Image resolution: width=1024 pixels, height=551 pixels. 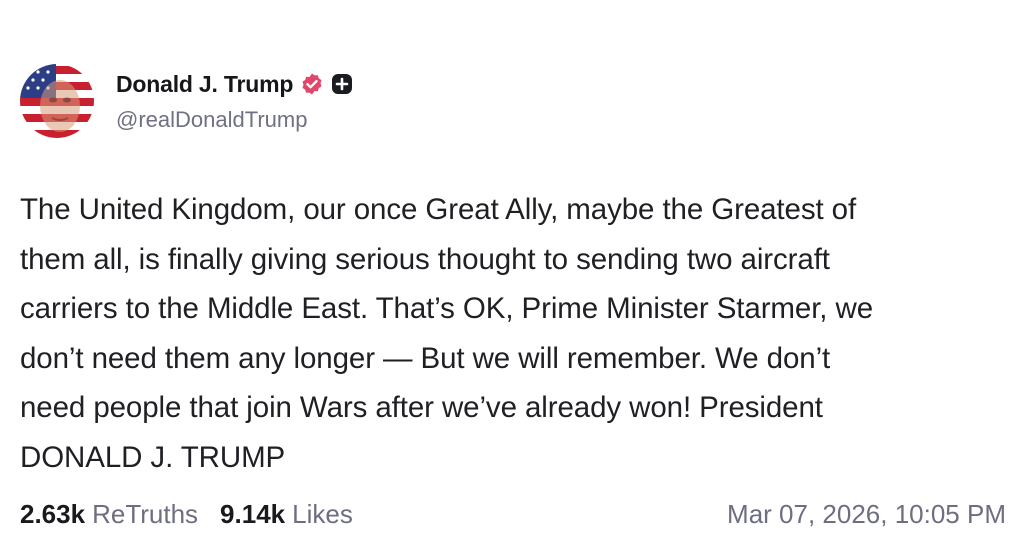 I want to click on avatar, so click(x=57, y=101).